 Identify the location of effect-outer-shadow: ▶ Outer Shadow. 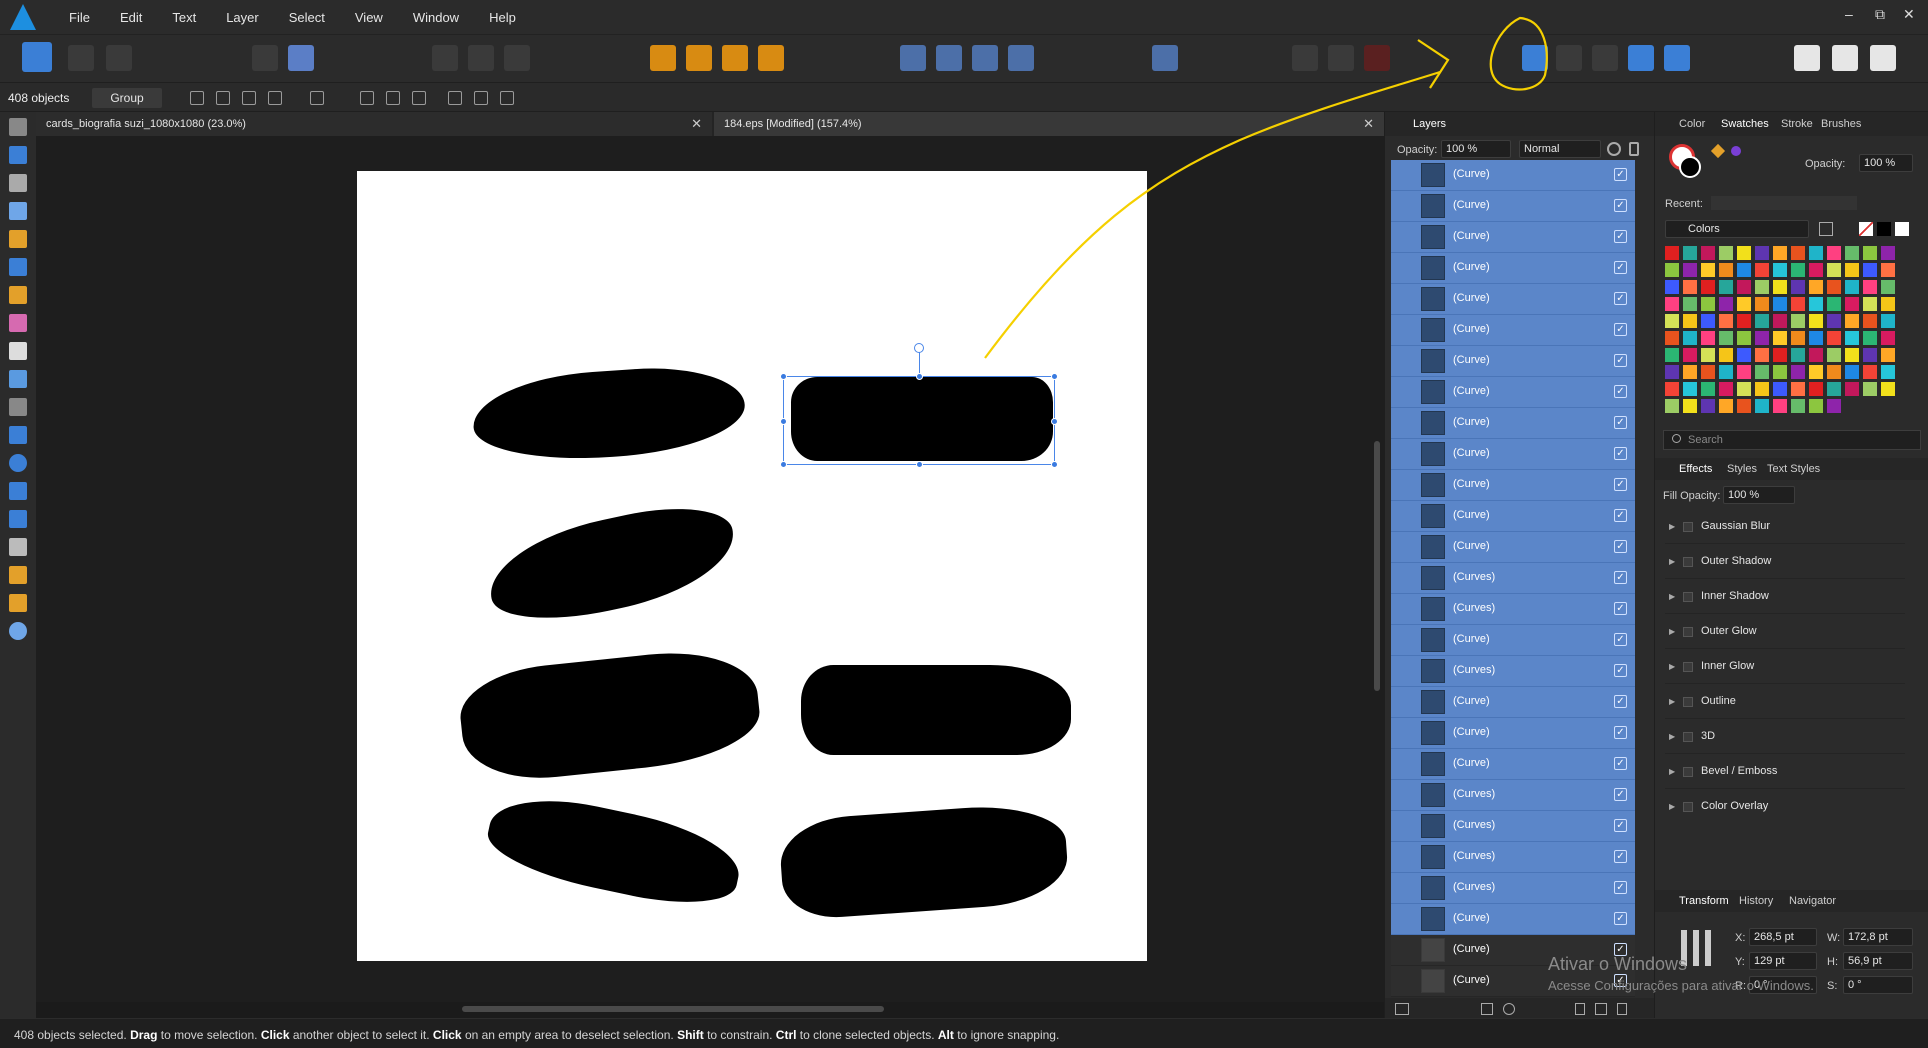
(1785, 562).